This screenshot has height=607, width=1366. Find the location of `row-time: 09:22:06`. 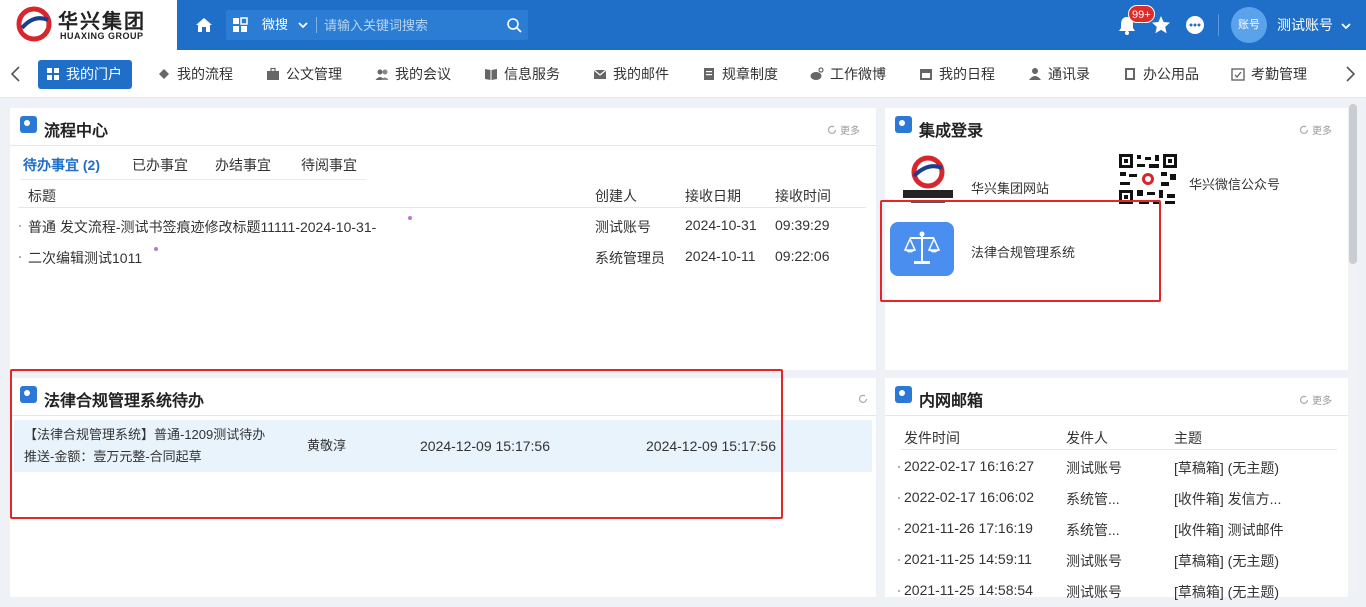

row-time: 09:22:06 is located at coordinates (802, 256).